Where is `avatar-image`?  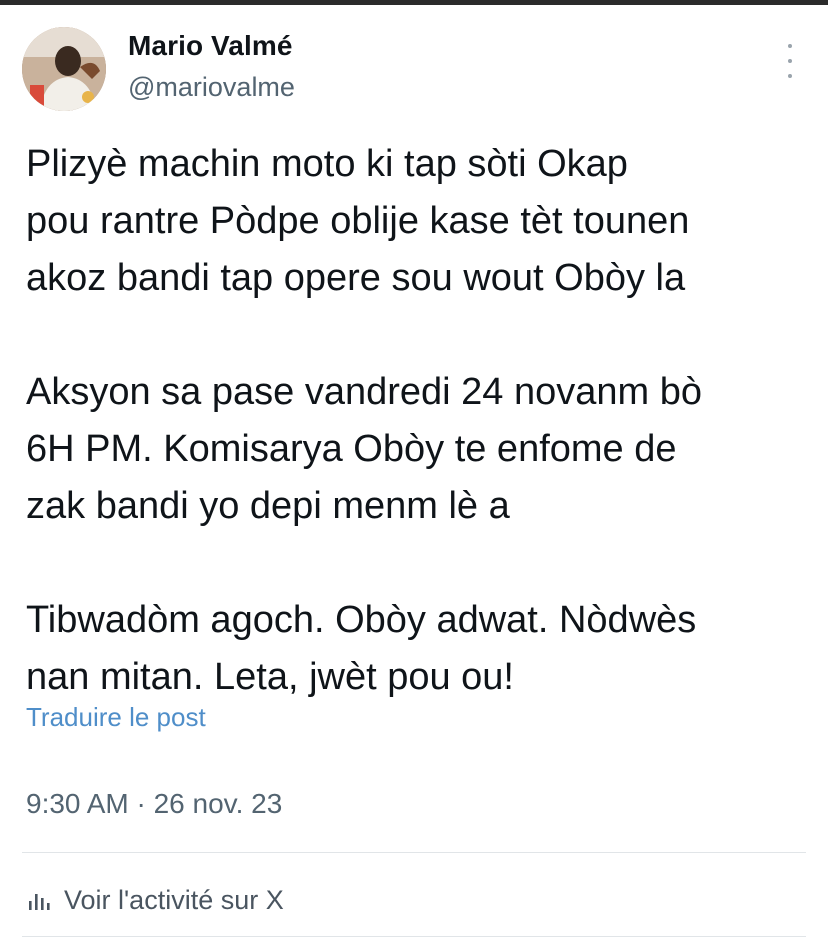 avatar-image is located at coordinates (64, 69).